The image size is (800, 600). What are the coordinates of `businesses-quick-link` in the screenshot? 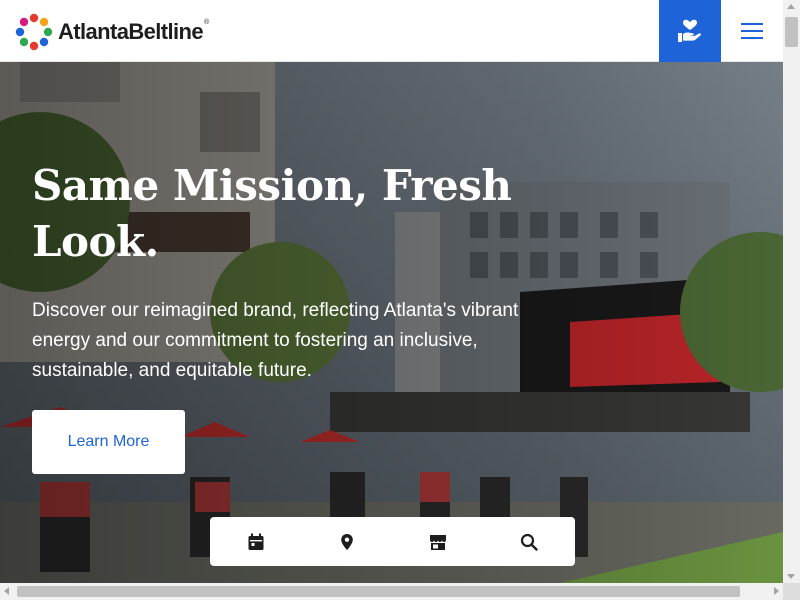 It's located at (438, 541).